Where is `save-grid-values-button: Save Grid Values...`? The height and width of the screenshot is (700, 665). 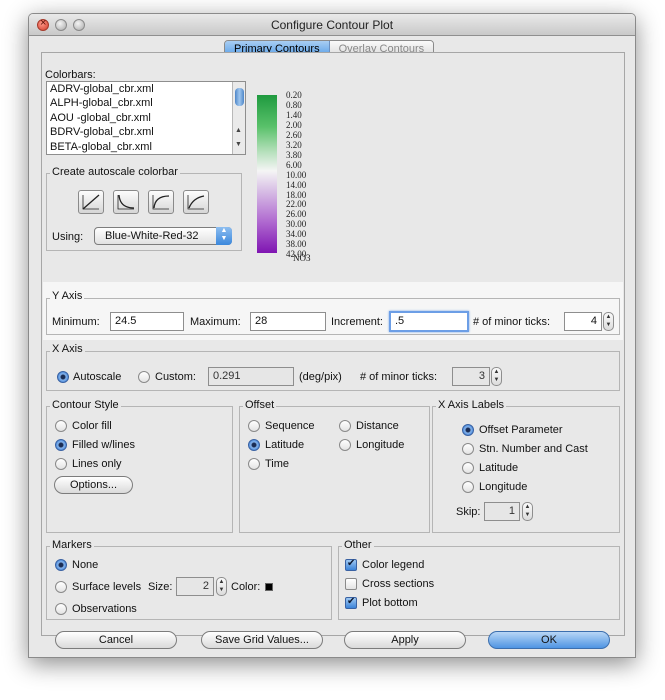 save-grid-values-button: Save Grid Values... is located at coordinates (262, 640).